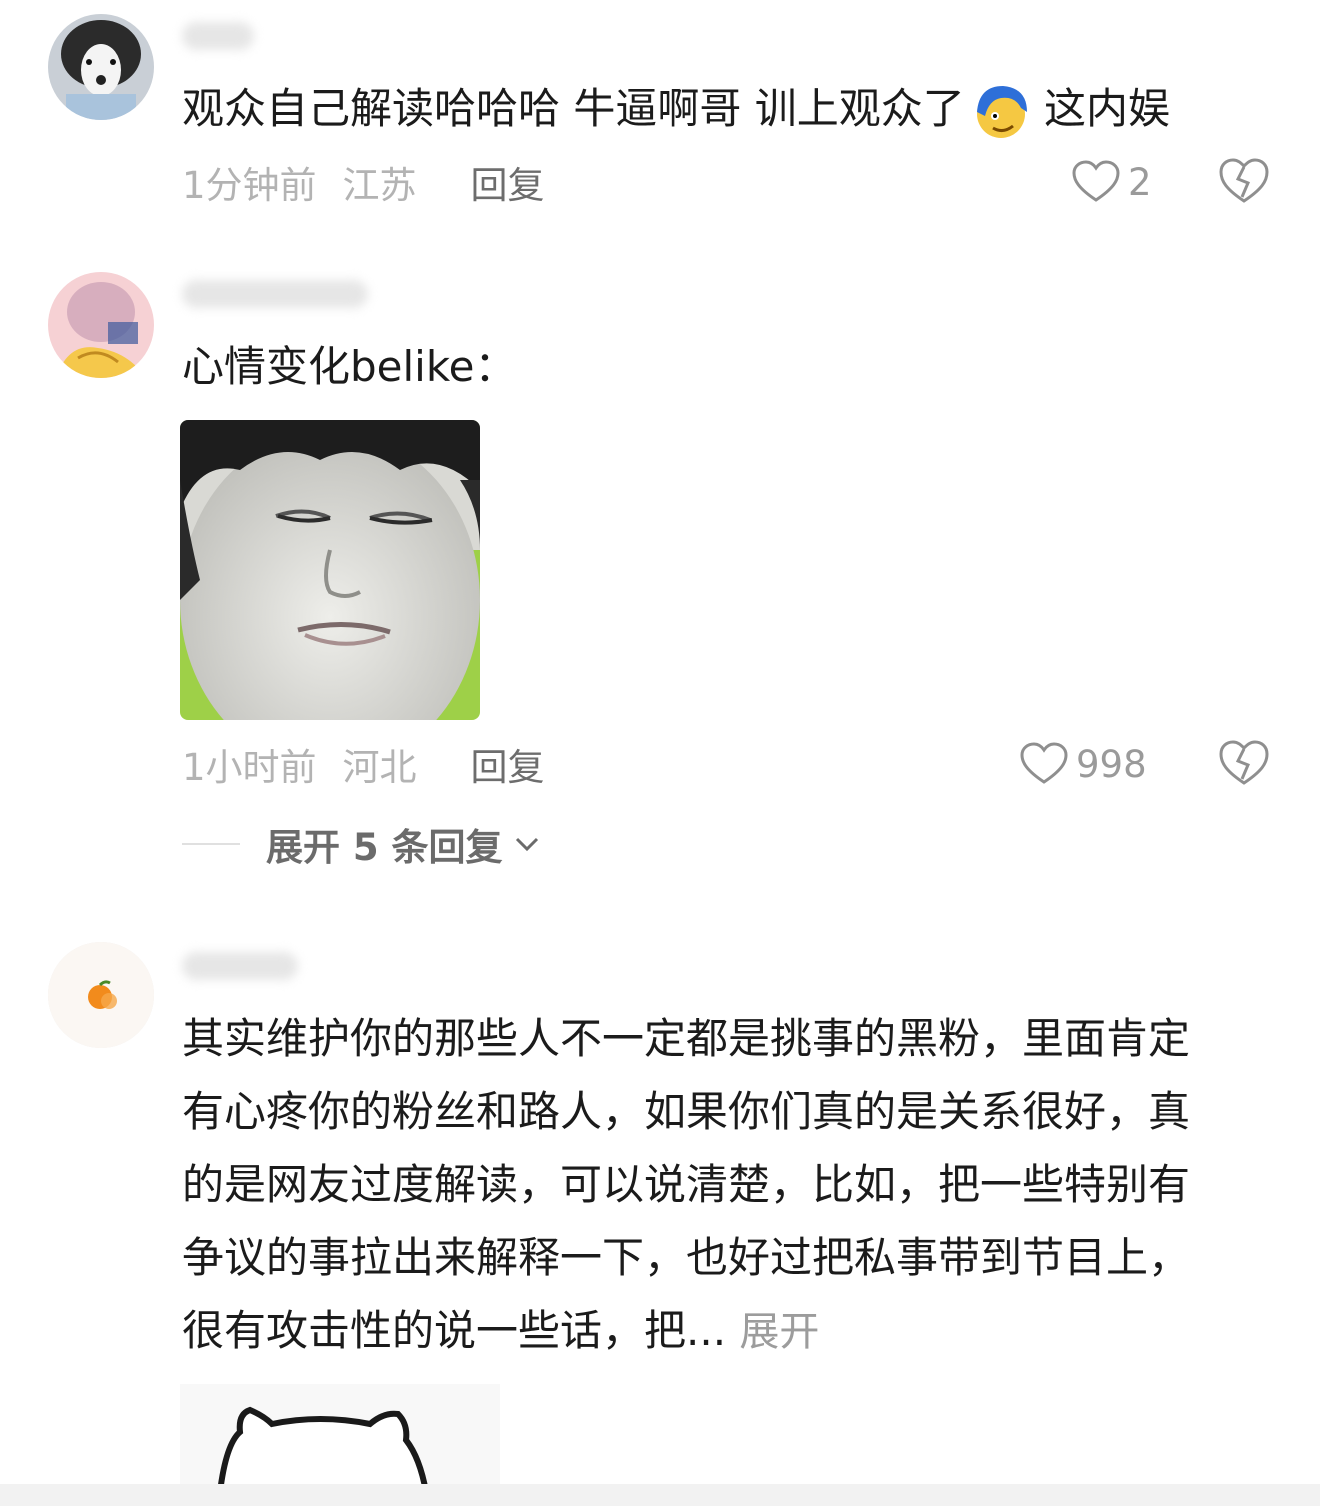  Describe the element at coordinates (211, 844) in the screenshot. I see `divider-line` at that location.